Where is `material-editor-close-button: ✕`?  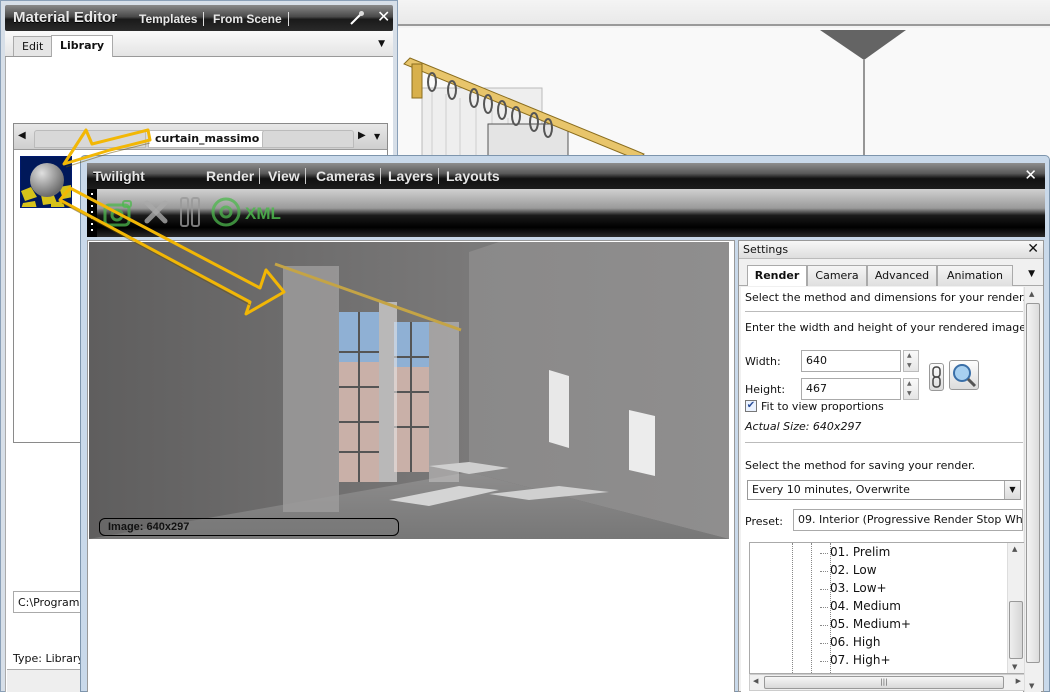
material-editor-close-button: ✕ is located at coordinates (383, 16).